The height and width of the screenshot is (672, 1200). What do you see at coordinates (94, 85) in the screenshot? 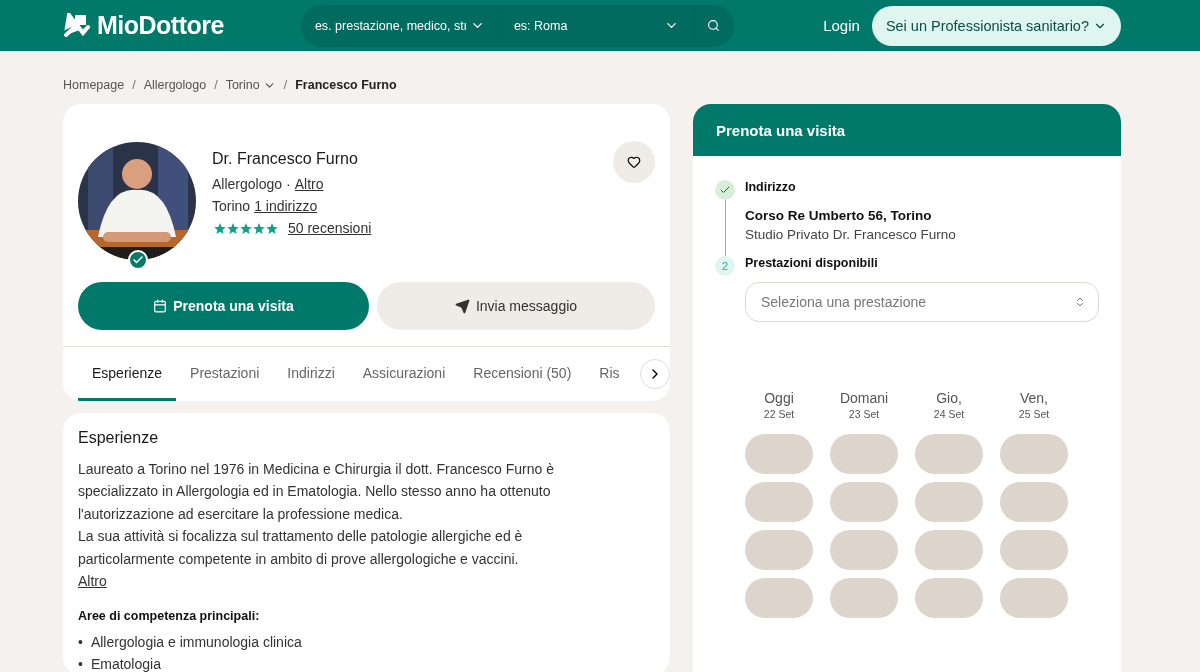
I see `breadcrumb-link: Homepage` at bounding box center [94, 85].